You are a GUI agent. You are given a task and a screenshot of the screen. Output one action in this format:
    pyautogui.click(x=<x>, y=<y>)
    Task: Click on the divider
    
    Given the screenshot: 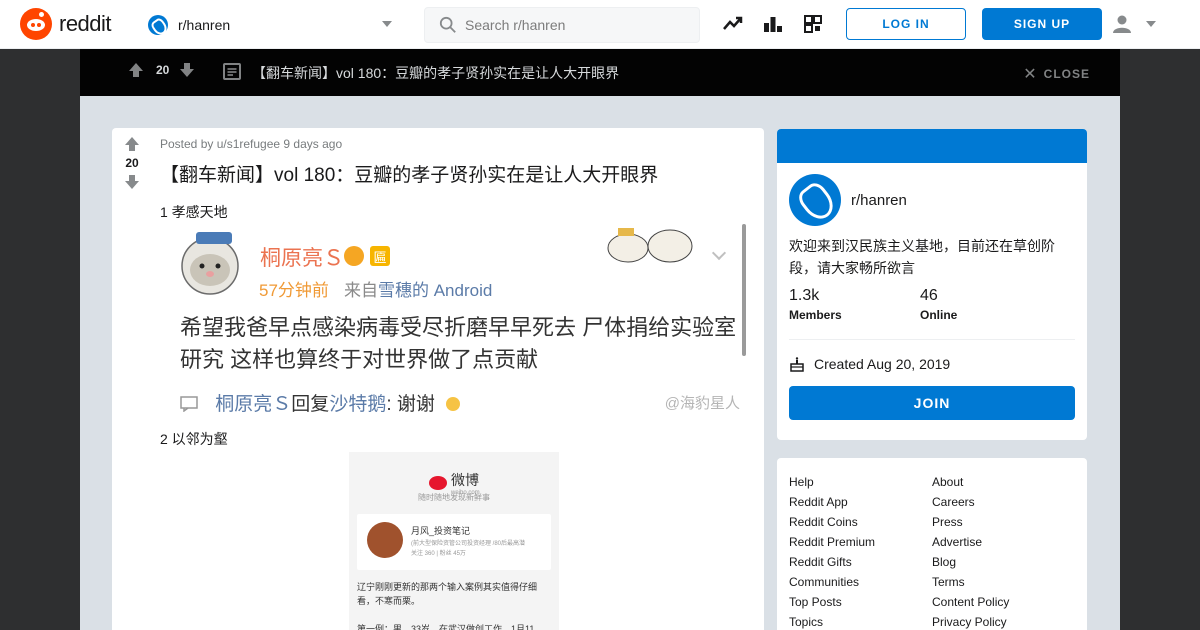 What is the action you would take?
    pyautogui.click(x=932, y=339)
    